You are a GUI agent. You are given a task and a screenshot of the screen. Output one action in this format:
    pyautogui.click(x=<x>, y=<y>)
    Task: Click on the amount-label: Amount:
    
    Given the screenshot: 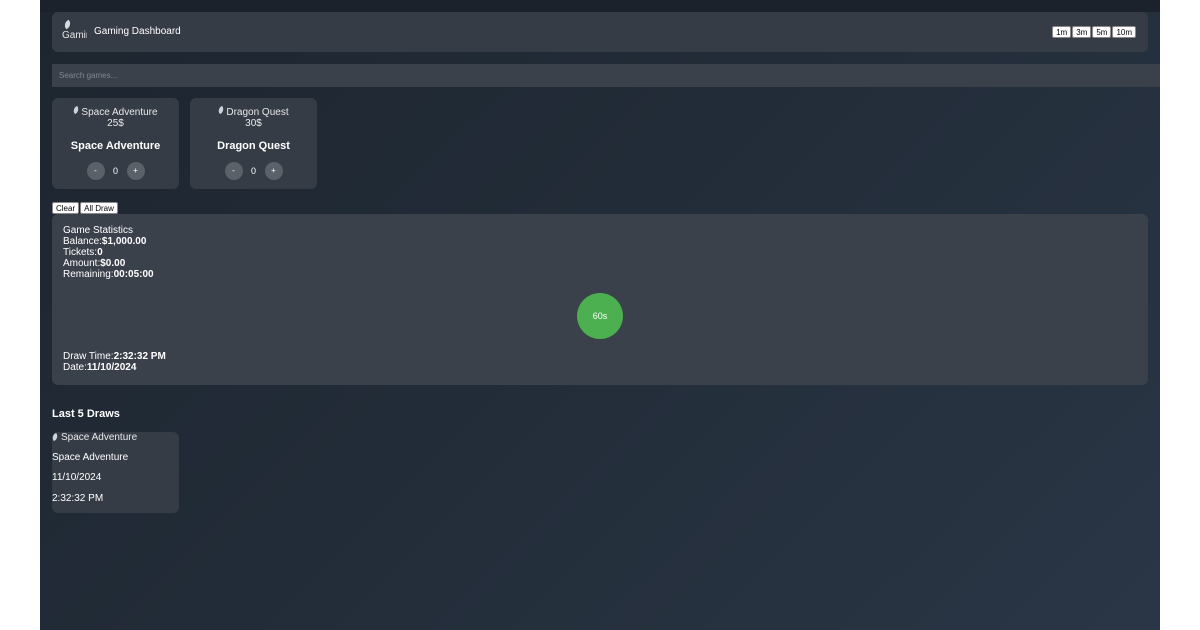 What is the action you would take?
    pyautogui.click(x=82, y=263)
    